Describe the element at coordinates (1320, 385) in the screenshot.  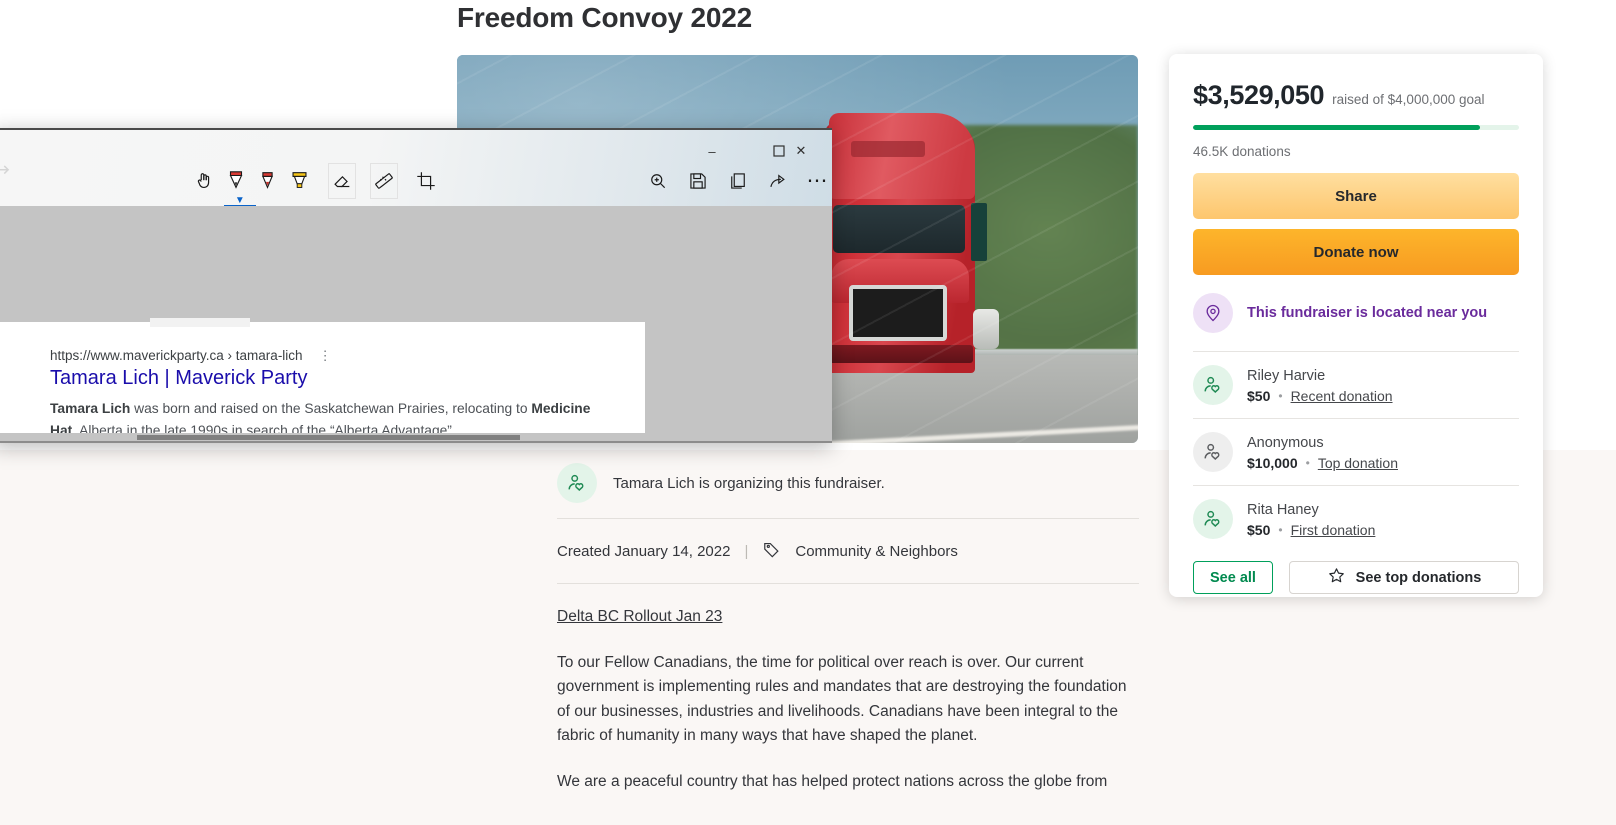
I see `donor-info: Riley Harvie $50 • Recent donation` at that location.